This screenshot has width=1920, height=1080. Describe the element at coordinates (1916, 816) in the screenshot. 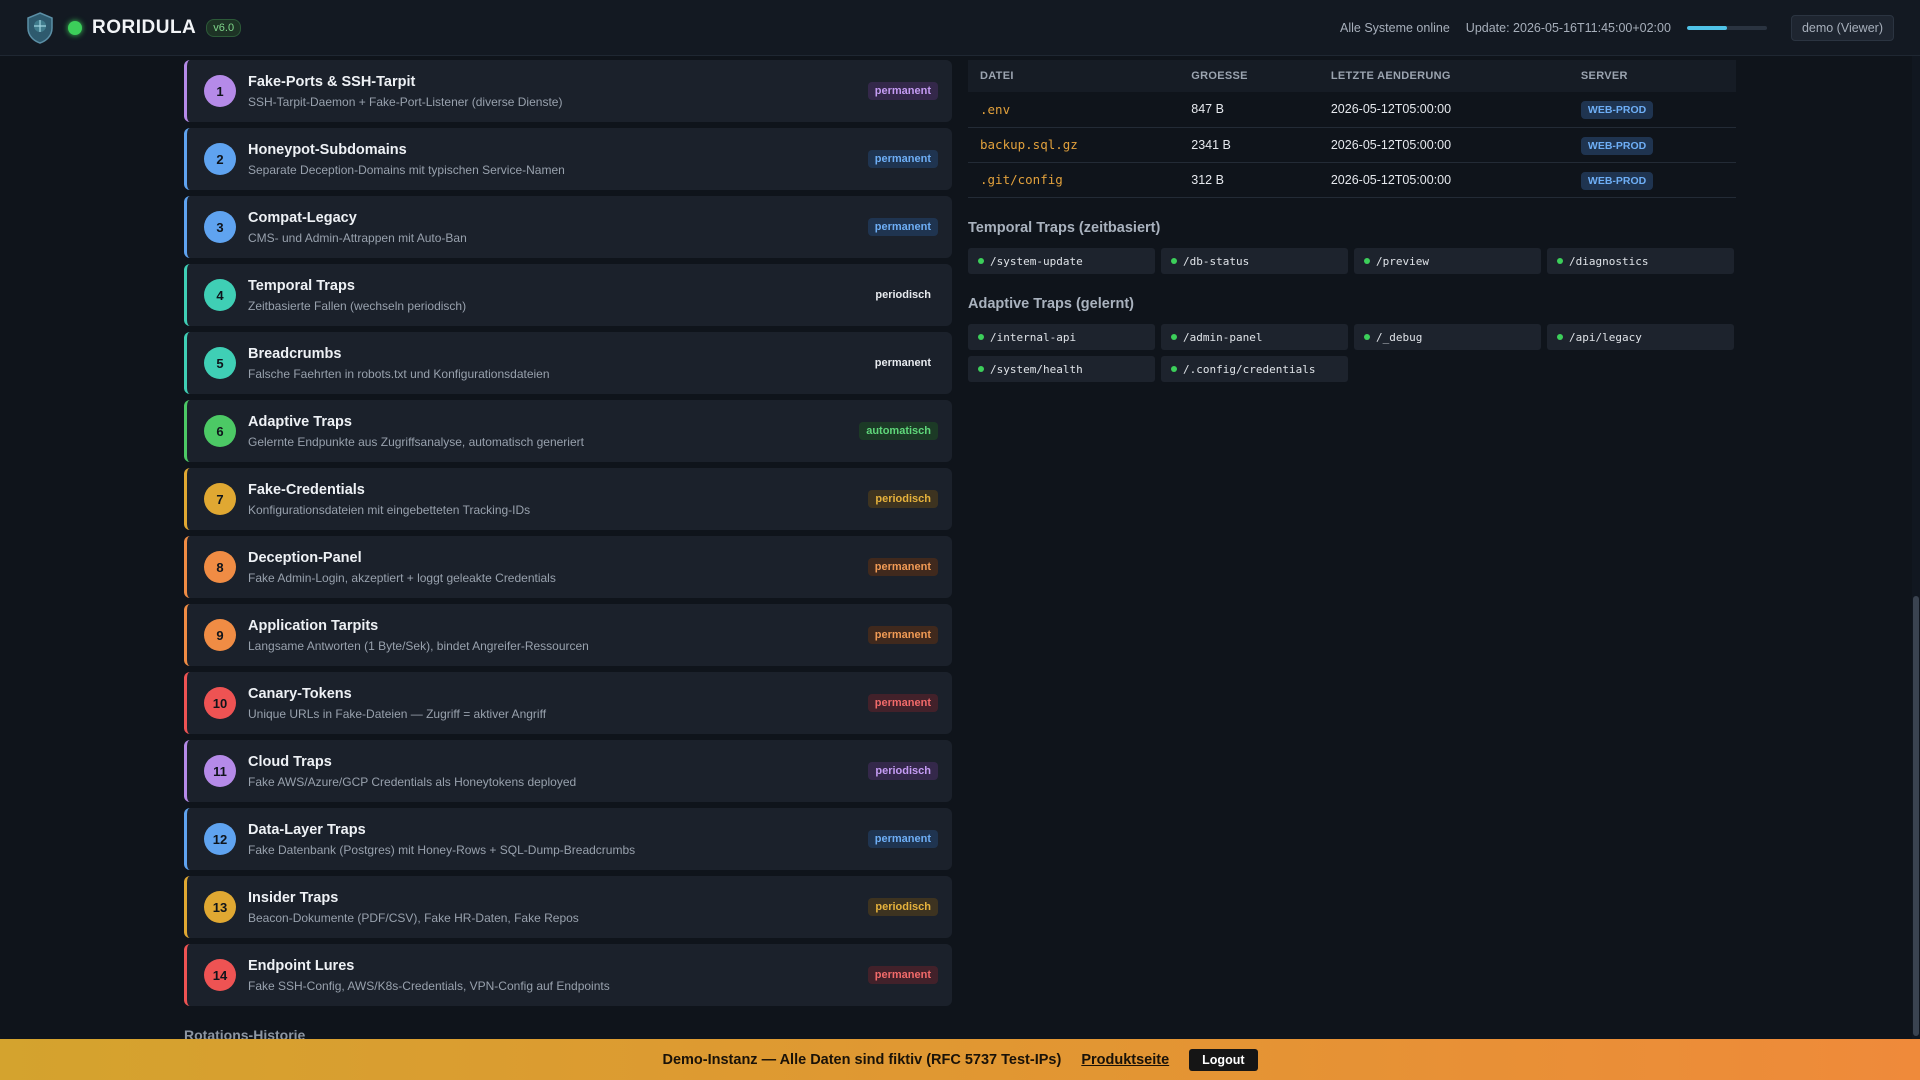

I see `scrollbar-thumb` at that location.